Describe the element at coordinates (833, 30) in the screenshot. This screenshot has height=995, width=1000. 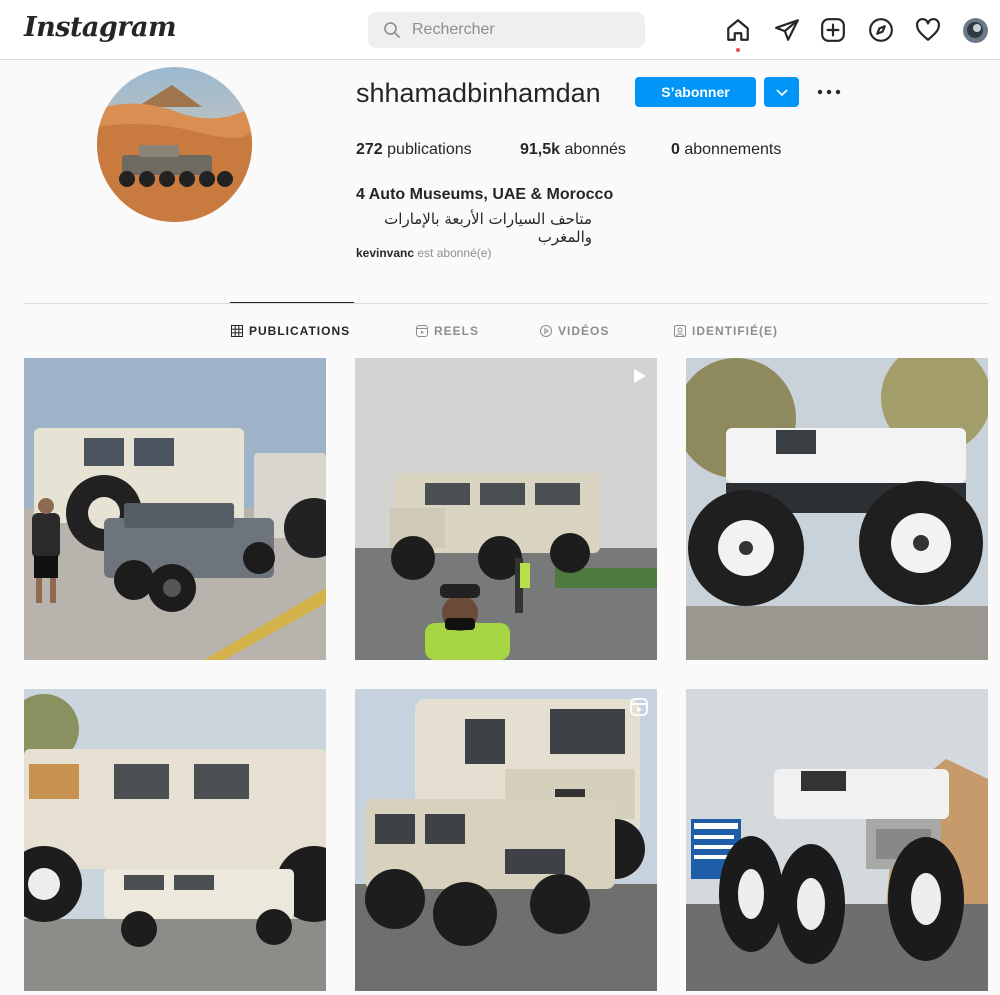
I see `new-post-icon` at that location.